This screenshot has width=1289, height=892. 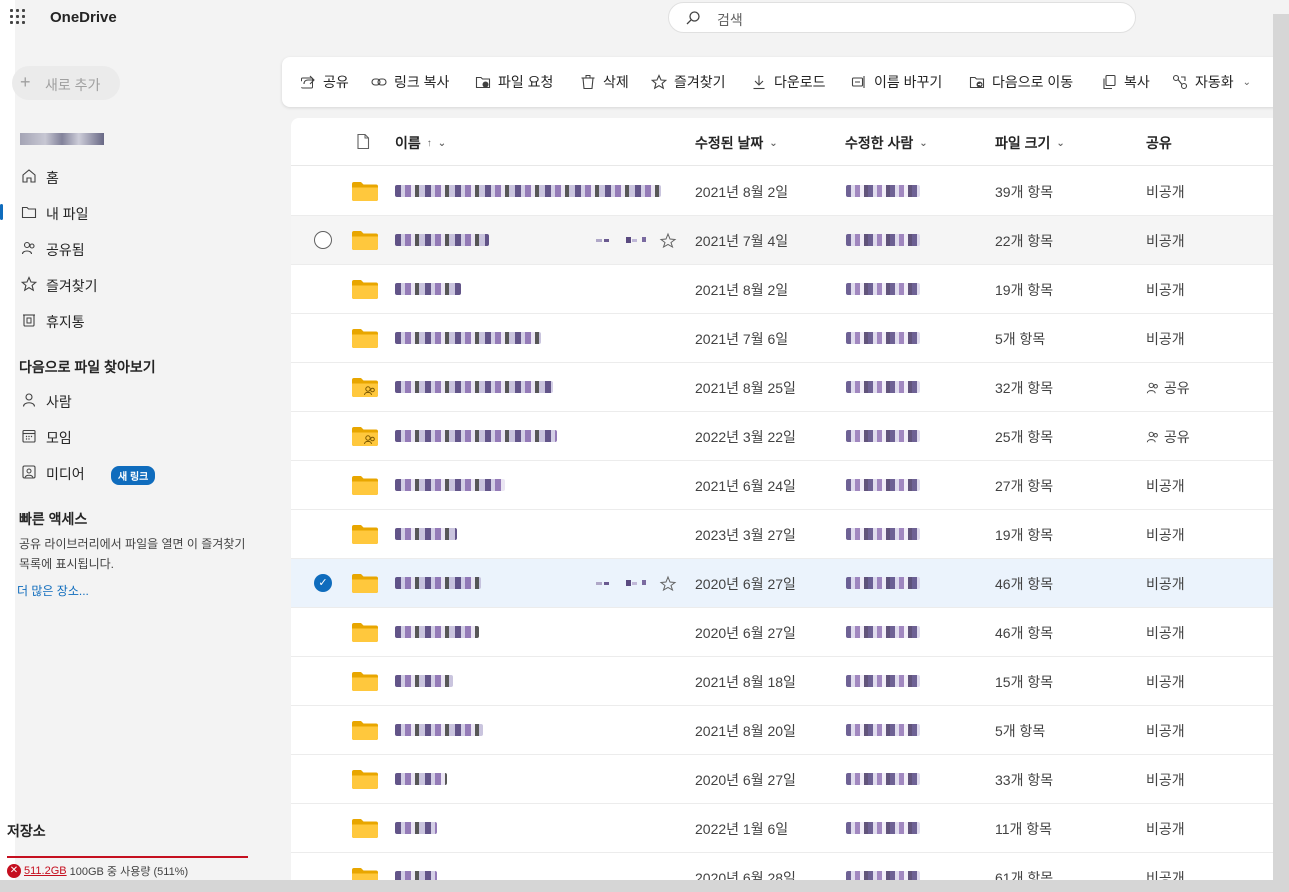 I want to click on table-row: 2021년 6월 24일 27개 항목 비공개, so click(x=786, y=485).